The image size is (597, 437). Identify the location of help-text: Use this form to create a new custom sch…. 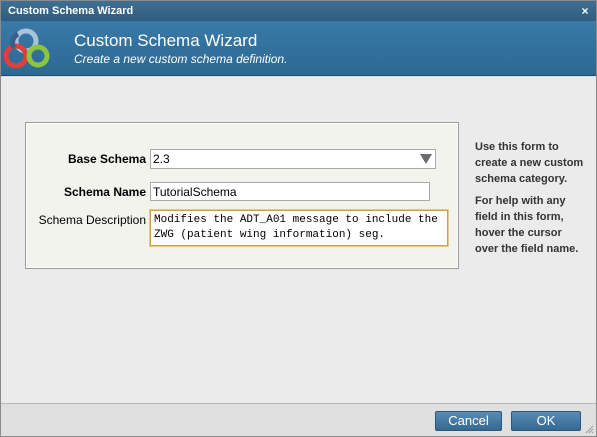
(530, 201).